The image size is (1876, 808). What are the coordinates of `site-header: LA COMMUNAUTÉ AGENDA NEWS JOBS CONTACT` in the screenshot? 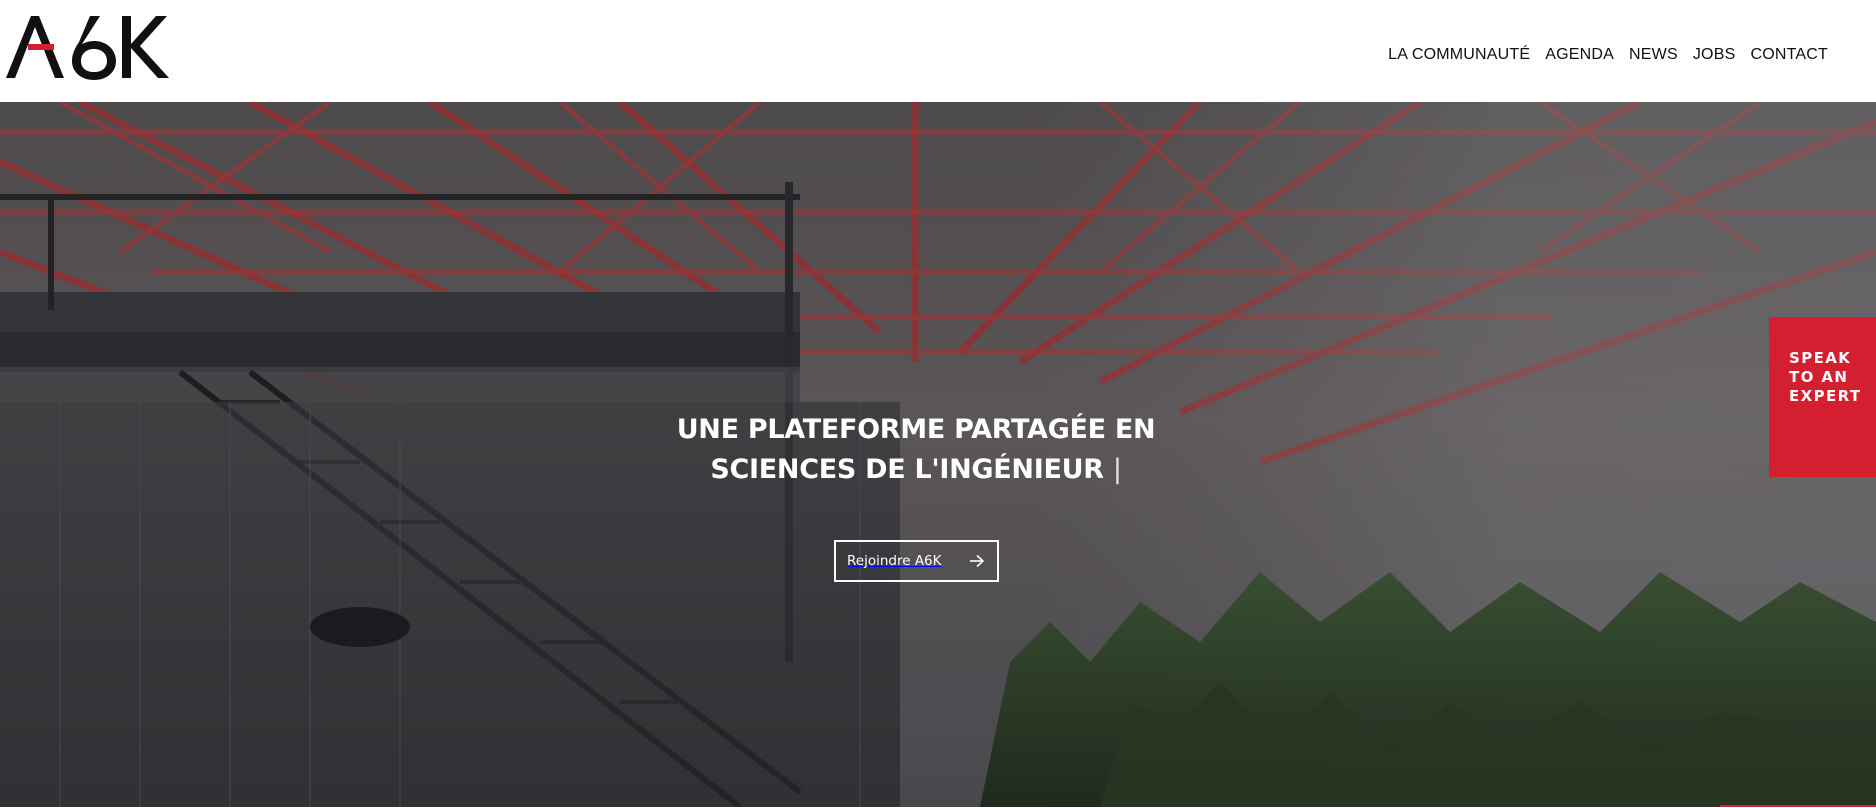 It's located at (938, 51).